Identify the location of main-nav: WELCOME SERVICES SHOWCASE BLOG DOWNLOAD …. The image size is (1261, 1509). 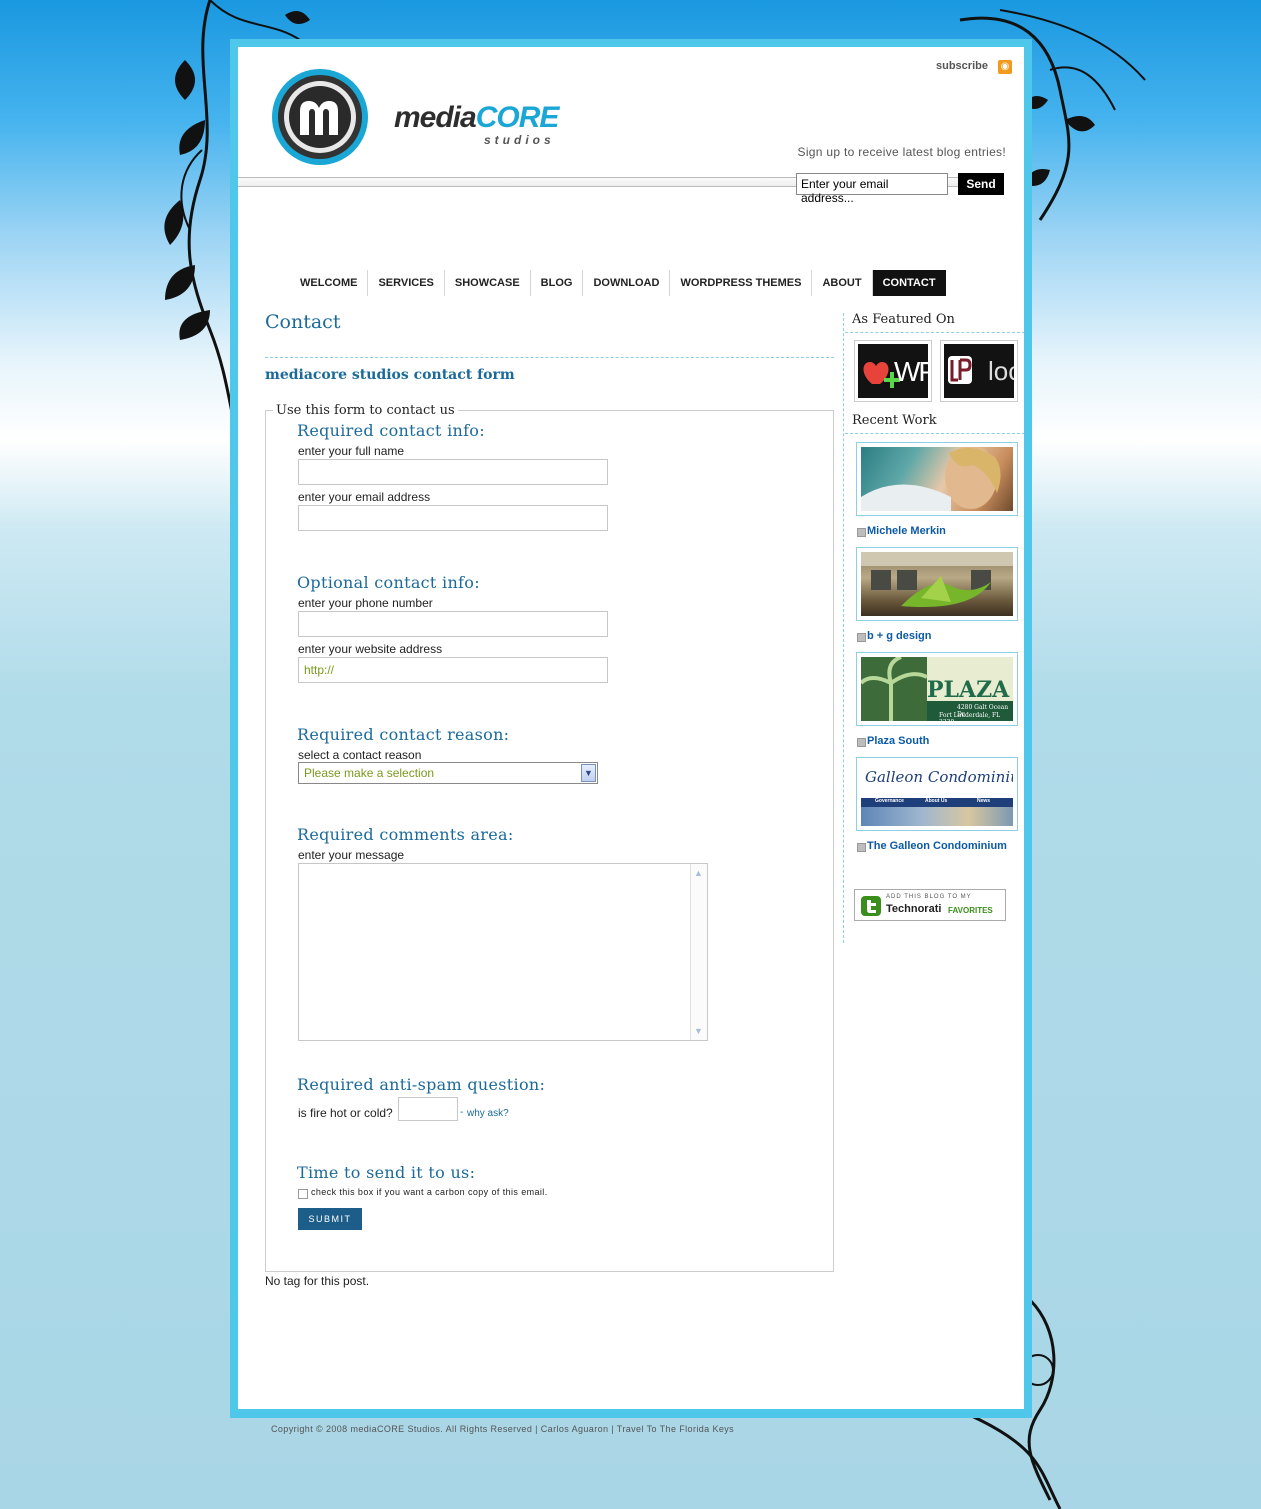
(618, 283).